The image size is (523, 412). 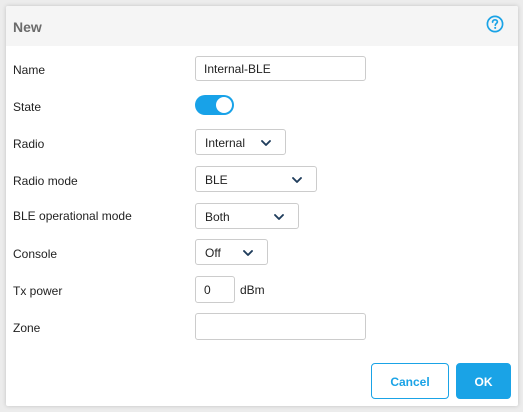 I want to click on tx-power-label: Tx power, so click(x=38, y=291).